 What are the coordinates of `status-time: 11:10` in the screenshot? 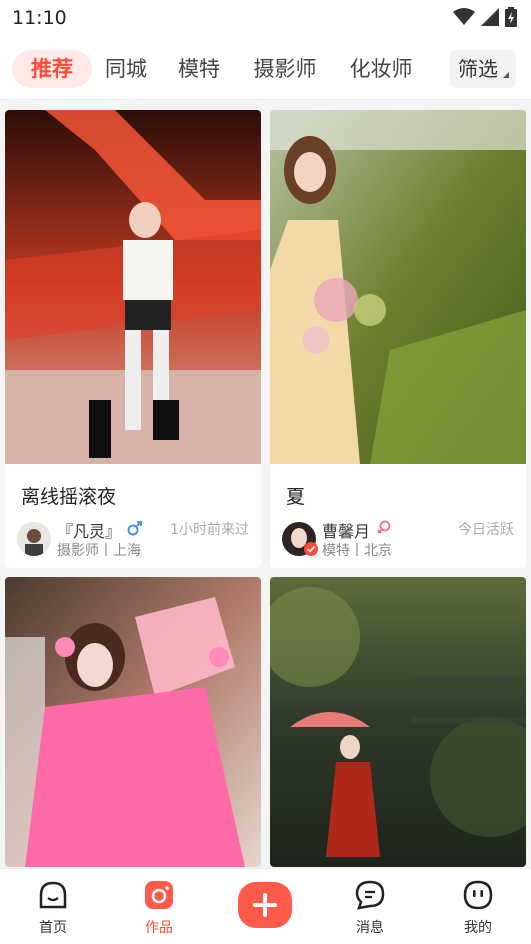 It's located at (39, 18).